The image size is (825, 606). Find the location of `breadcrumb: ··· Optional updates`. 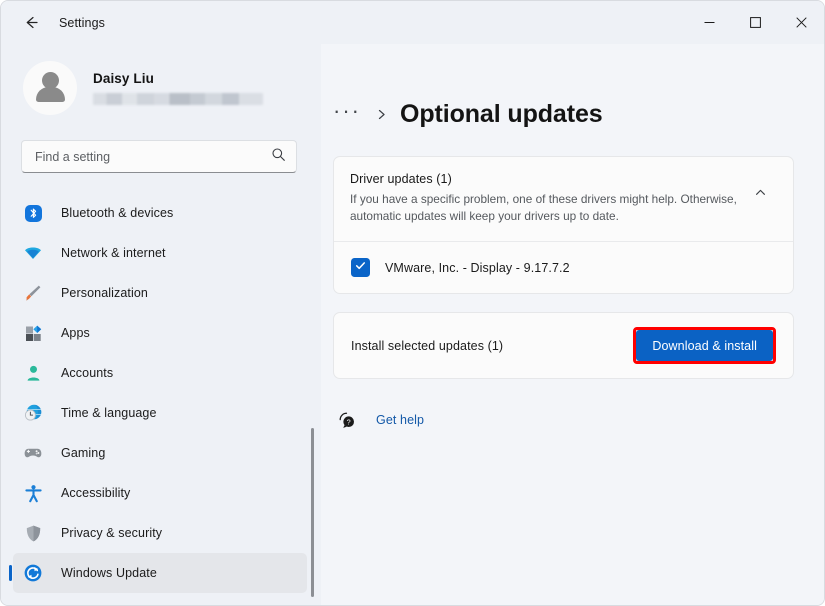

breadcrumb: ··· Optional updates is located at coordinates (563, 114).